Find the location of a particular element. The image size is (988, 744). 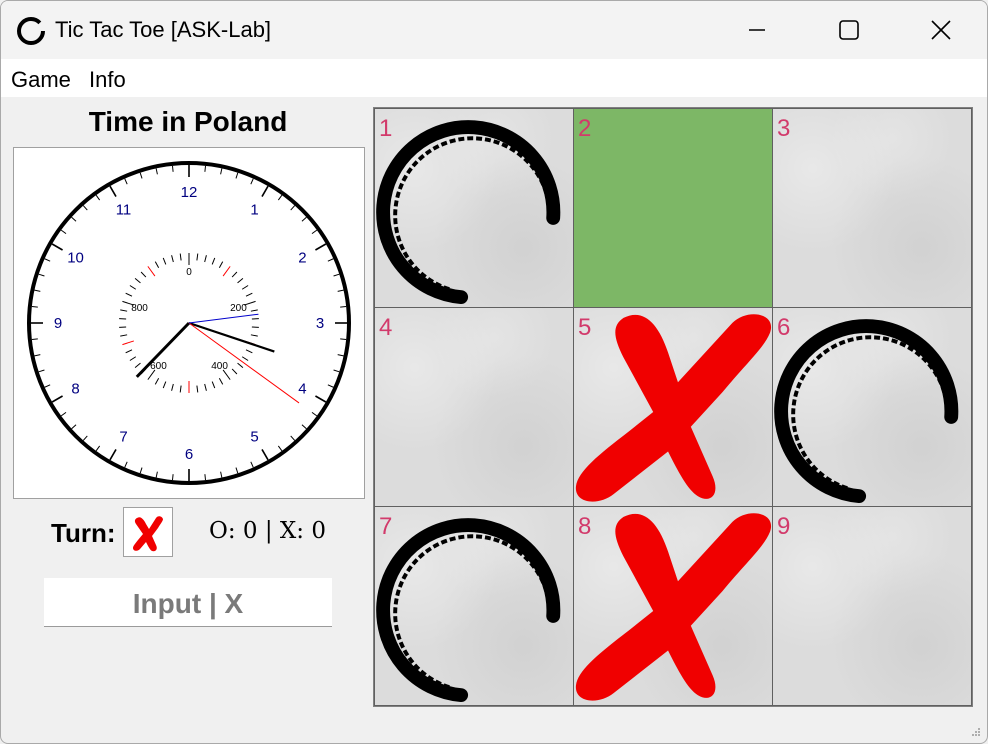

maximize-button is located at coordinates (849, 30).